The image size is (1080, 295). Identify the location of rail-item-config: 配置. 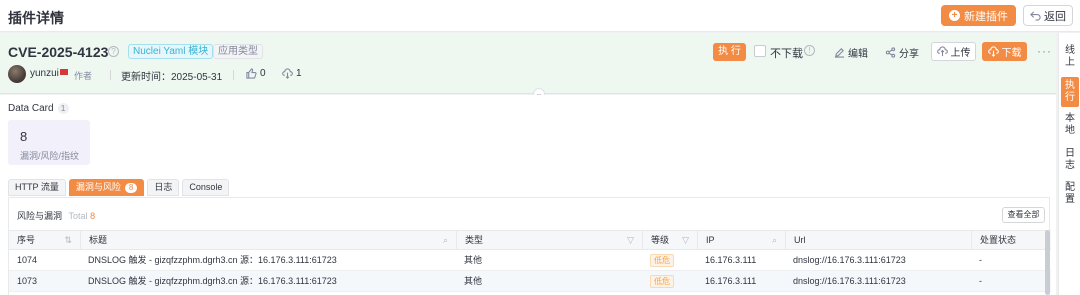
(1070, 194).